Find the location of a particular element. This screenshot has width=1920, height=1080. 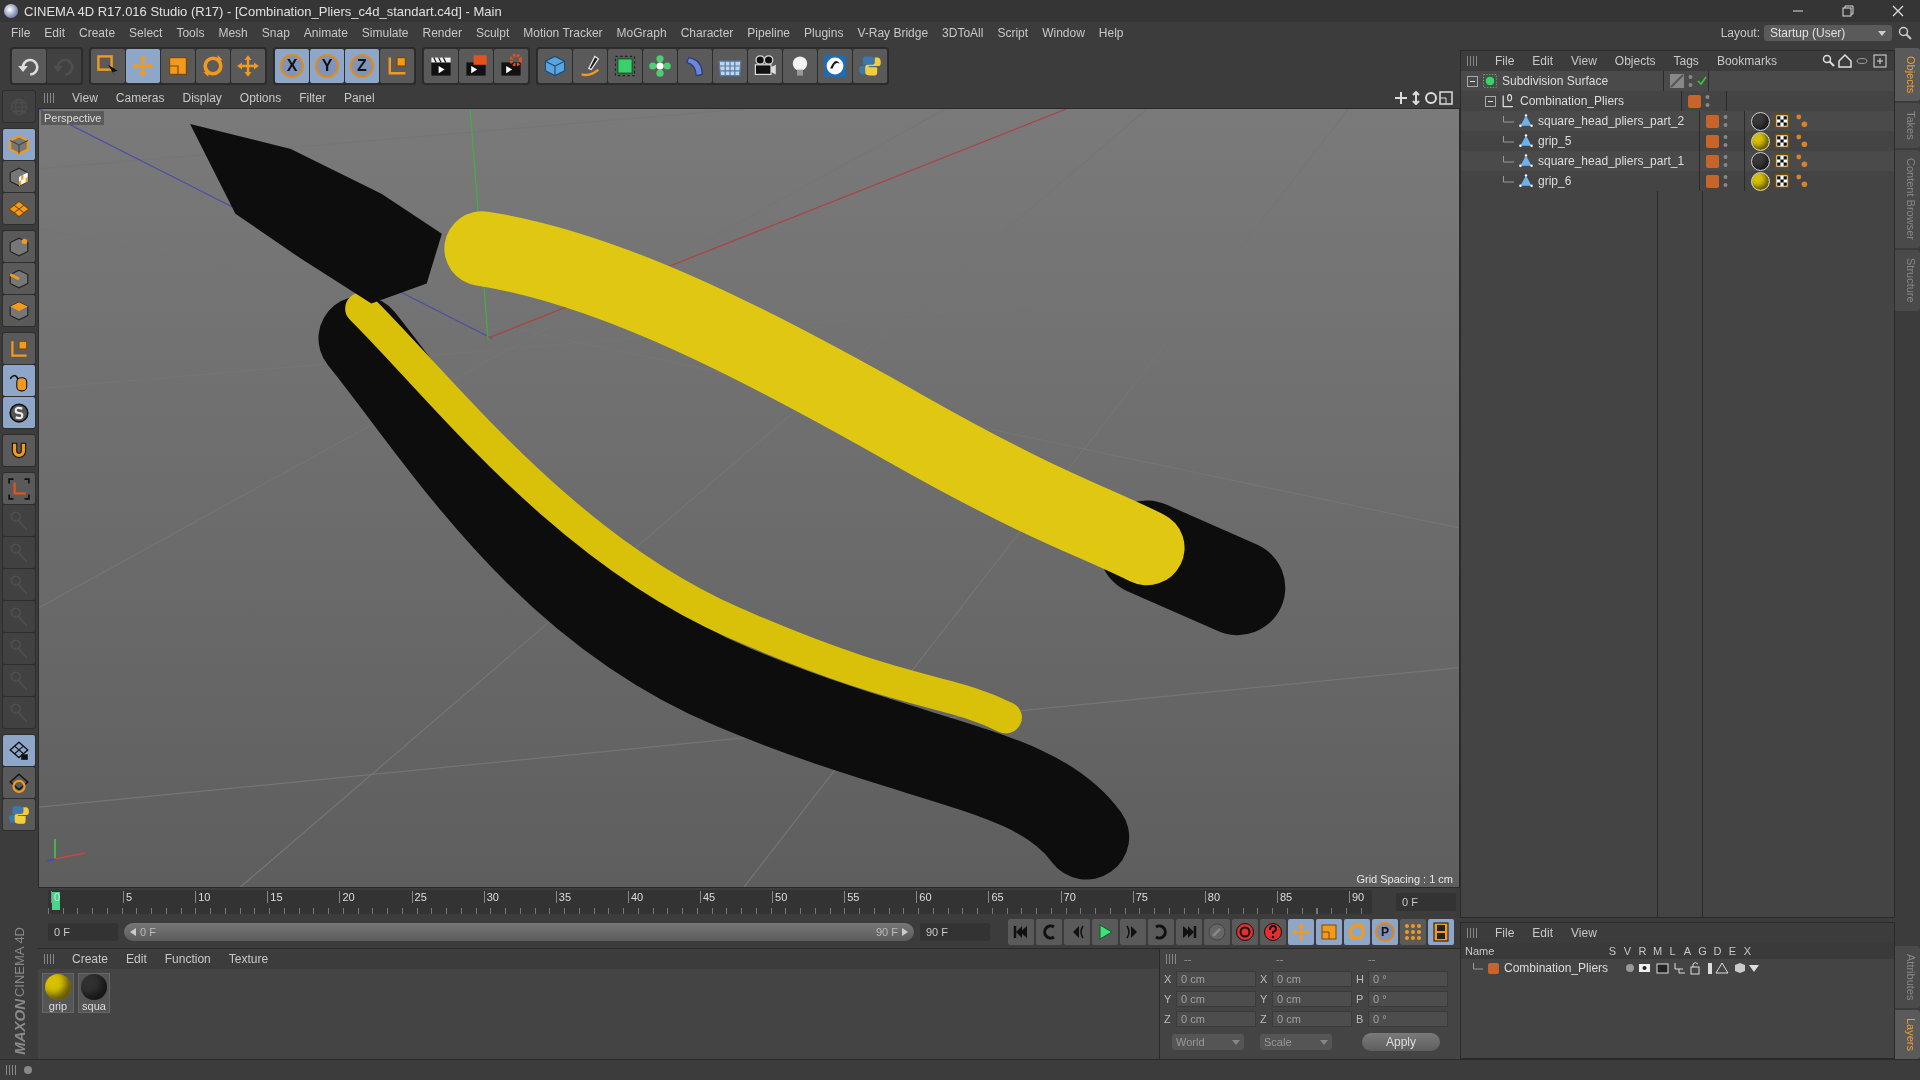

menu-item: 3DToAll is located at coordinates (963, 33).